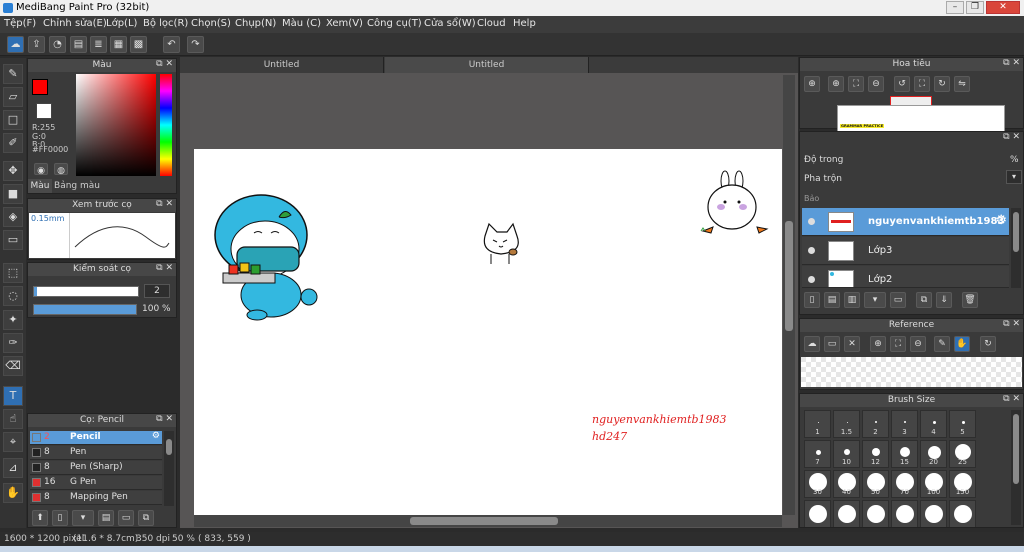 The height and width of the screenshot is (552, 1024). What do you see at coordinates (57, 44) in the screenshot?
I see `chat-icon: ◔` at bounding box center [57, 44].